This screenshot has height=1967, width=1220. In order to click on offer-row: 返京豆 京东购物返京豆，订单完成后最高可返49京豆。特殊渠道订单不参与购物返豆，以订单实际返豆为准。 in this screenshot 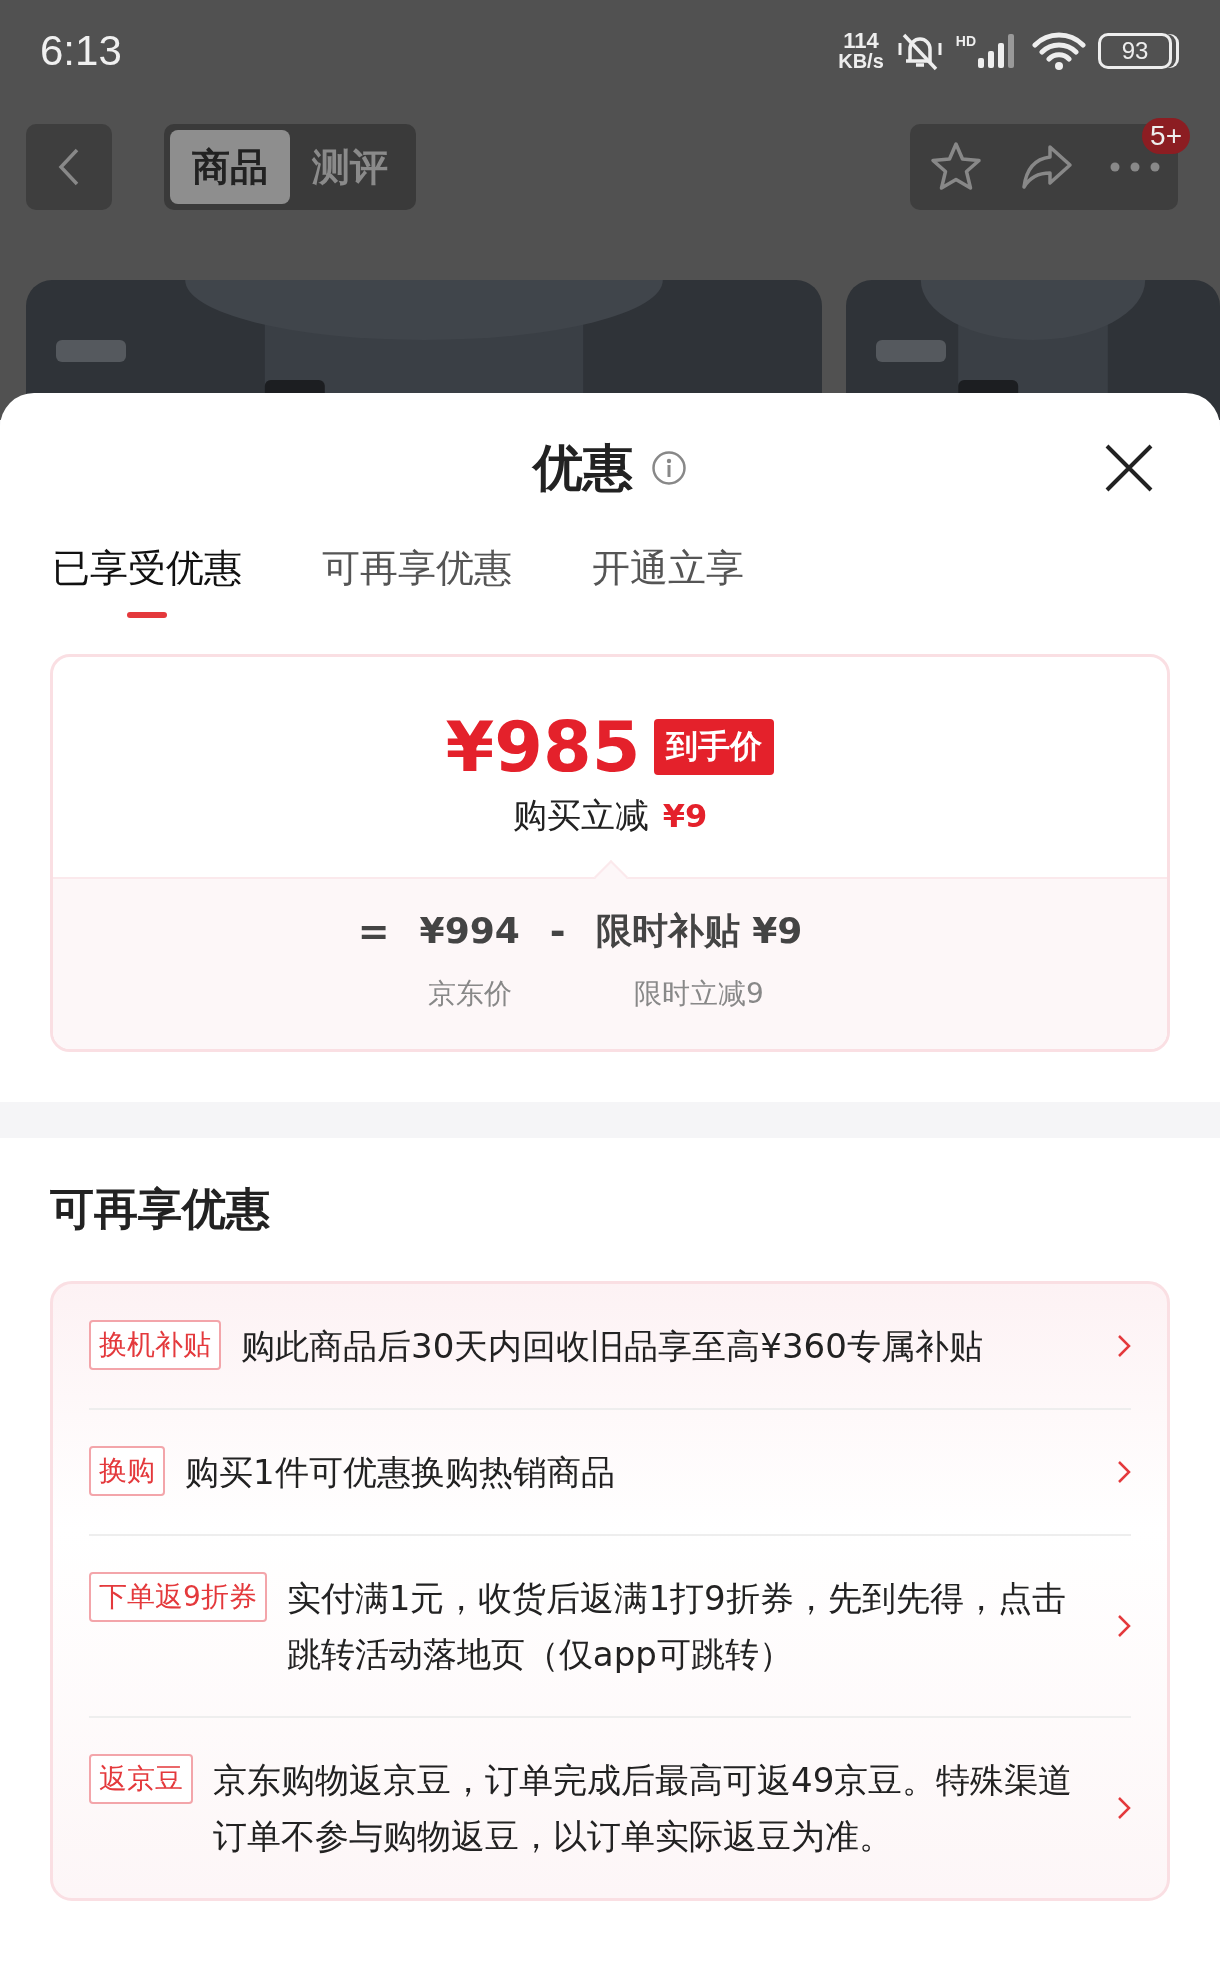, I will do `click(610, 1807)`.